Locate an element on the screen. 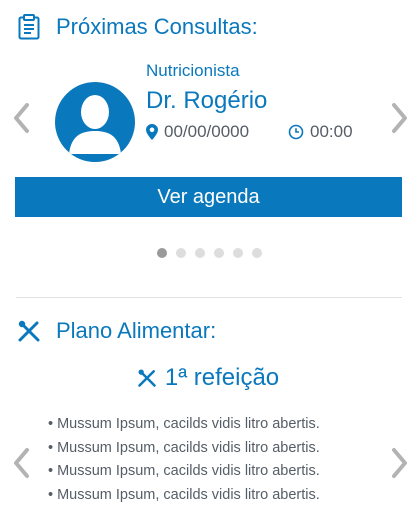  map-pin-icon is located at coordinates (152, 132).